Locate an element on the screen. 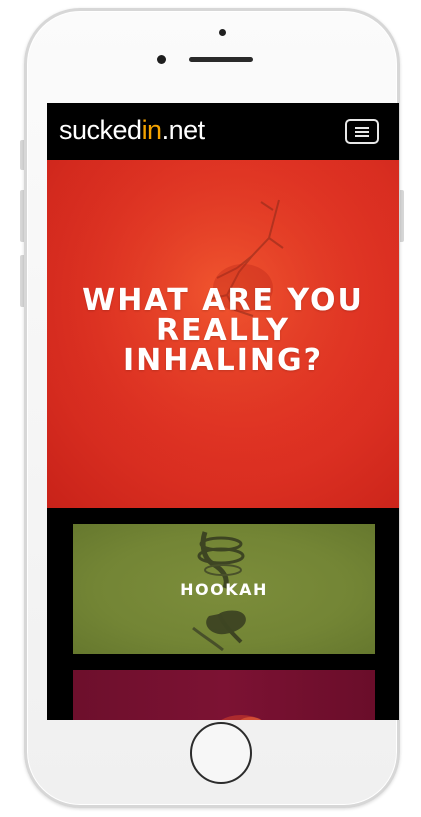 This screenshot has width=421, height=817. home-button is located at coordinates (221, 753).